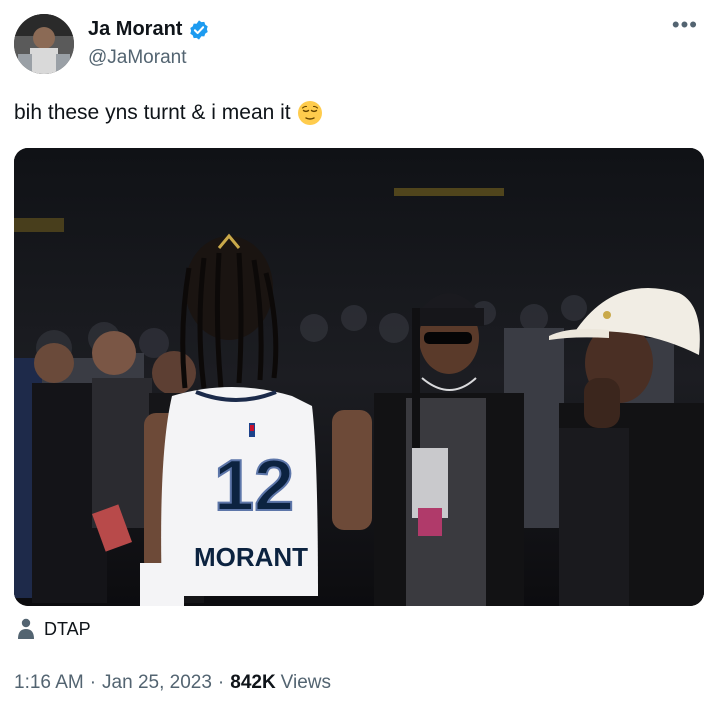 The width and height of the screenshot is (720, 714). Describe the element at coordinates (149, 58) in the screenshot. I see `author-handle: @JaMorant` at that location.